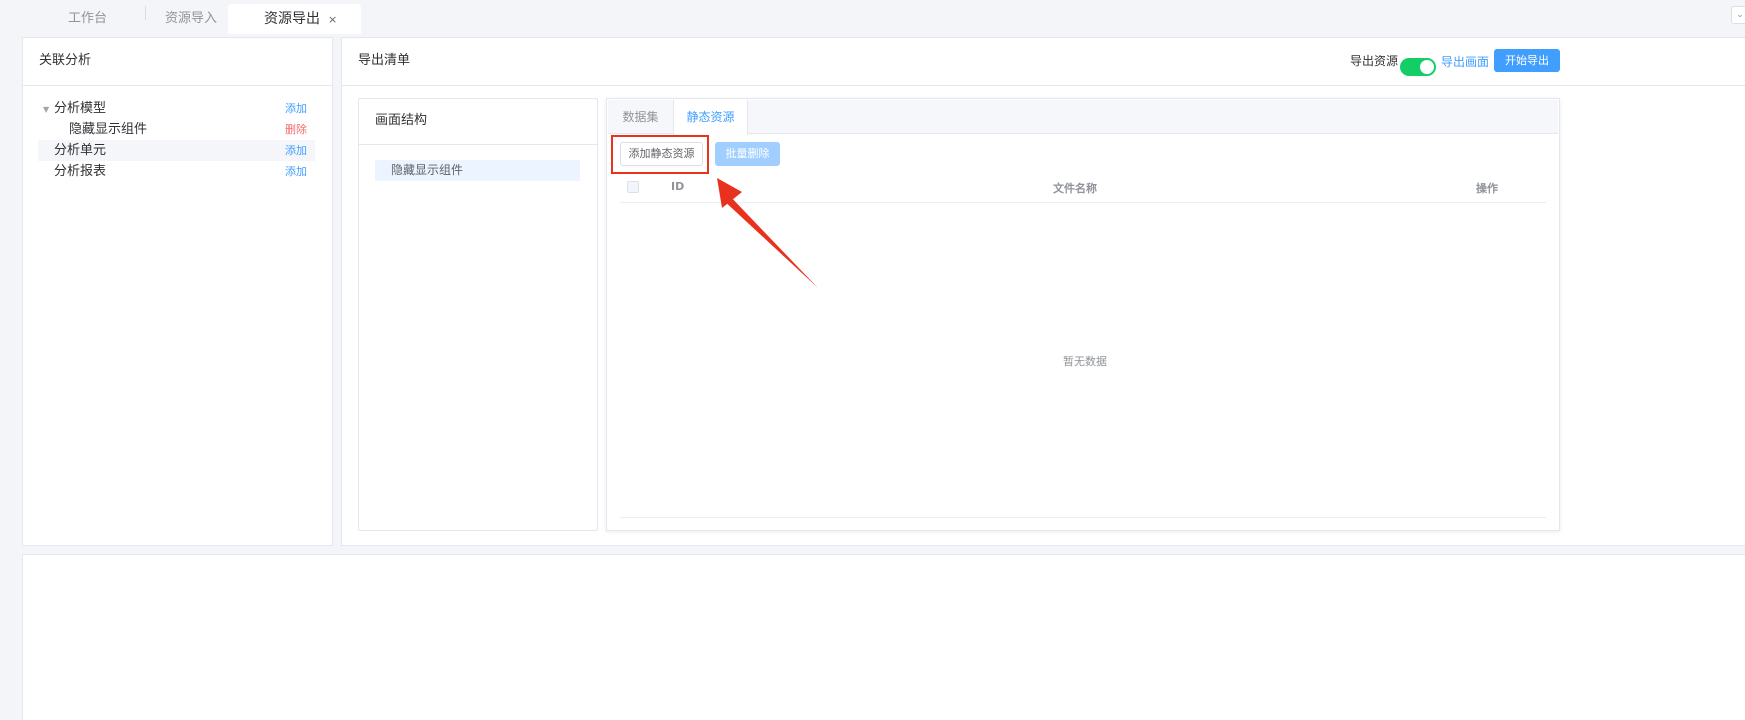 This screenshot has height=720, width=1745. Describe the element at coordinates (678, 186) in the screenshot. I see `column-header-id: ID` at that location.